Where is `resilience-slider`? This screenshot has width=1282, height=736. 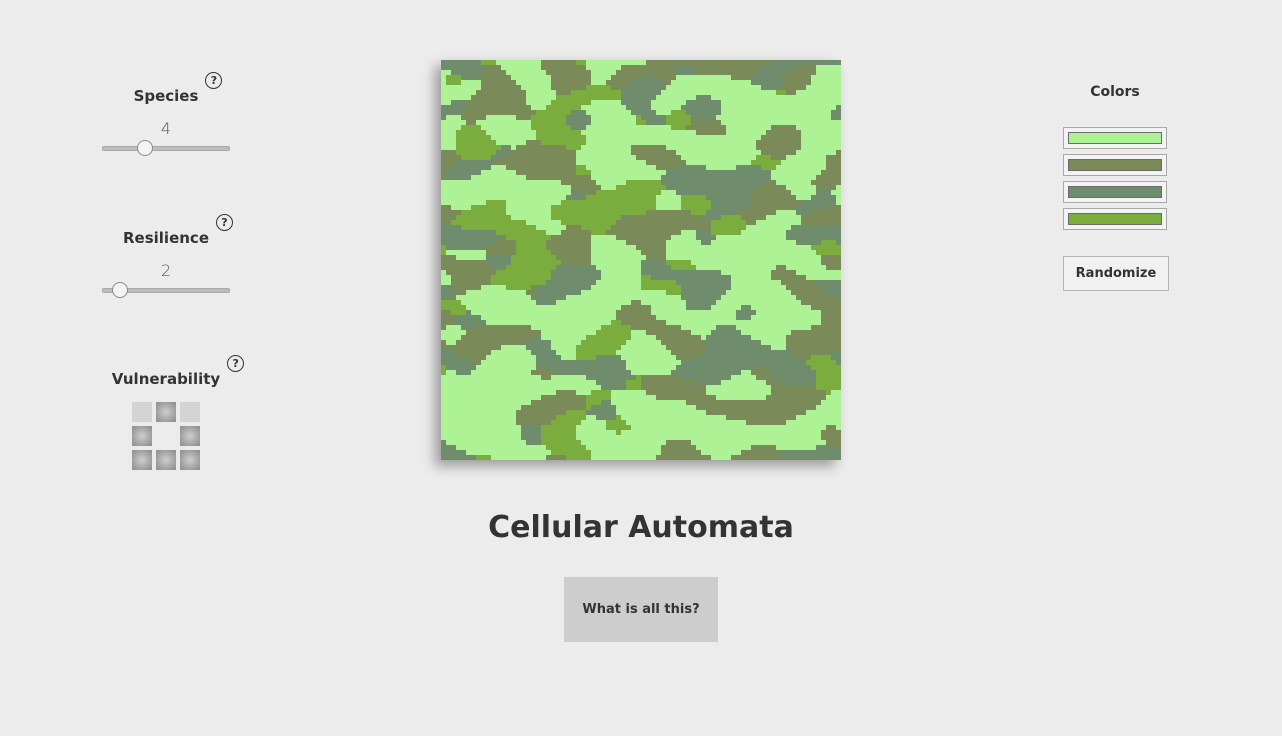 resilience-slider is located at coordinates (166, 290).